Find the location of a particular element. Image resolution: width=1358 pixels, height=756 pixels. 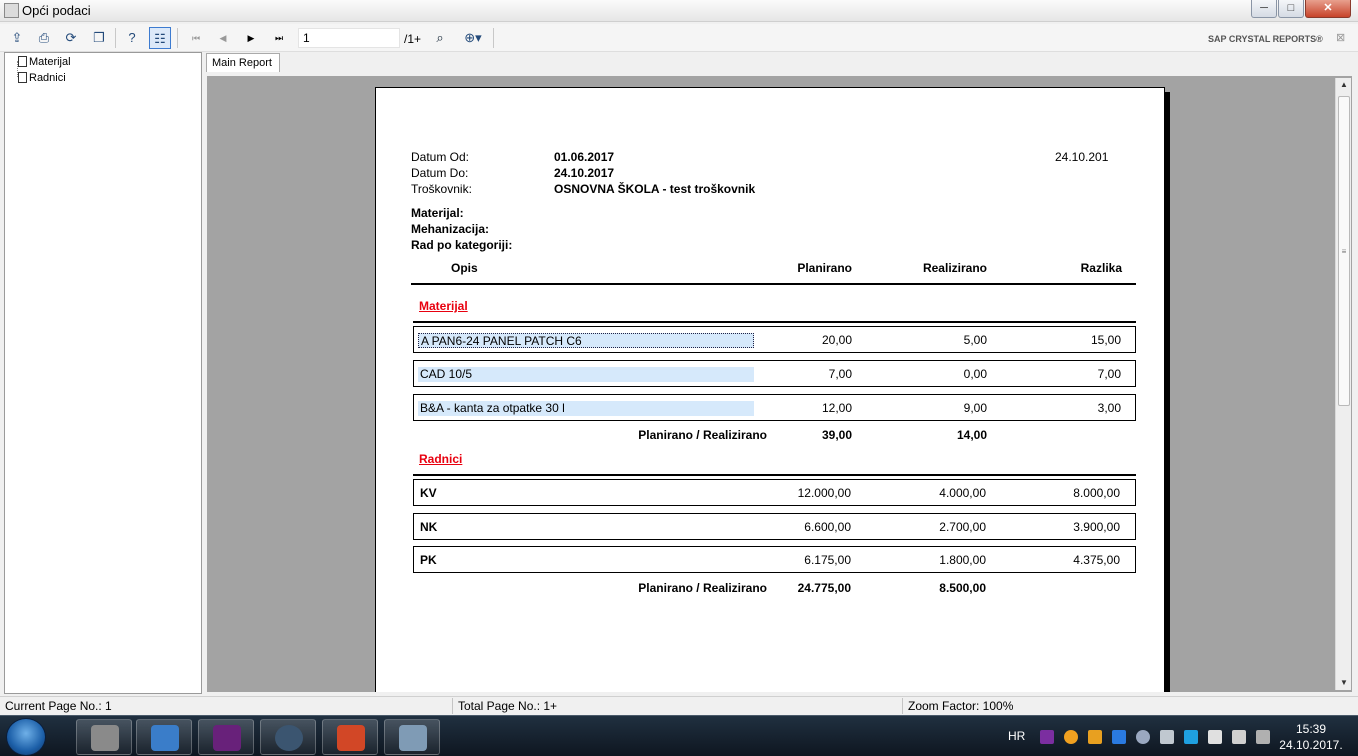

row-name: NK is located at coordinates (586, 527).